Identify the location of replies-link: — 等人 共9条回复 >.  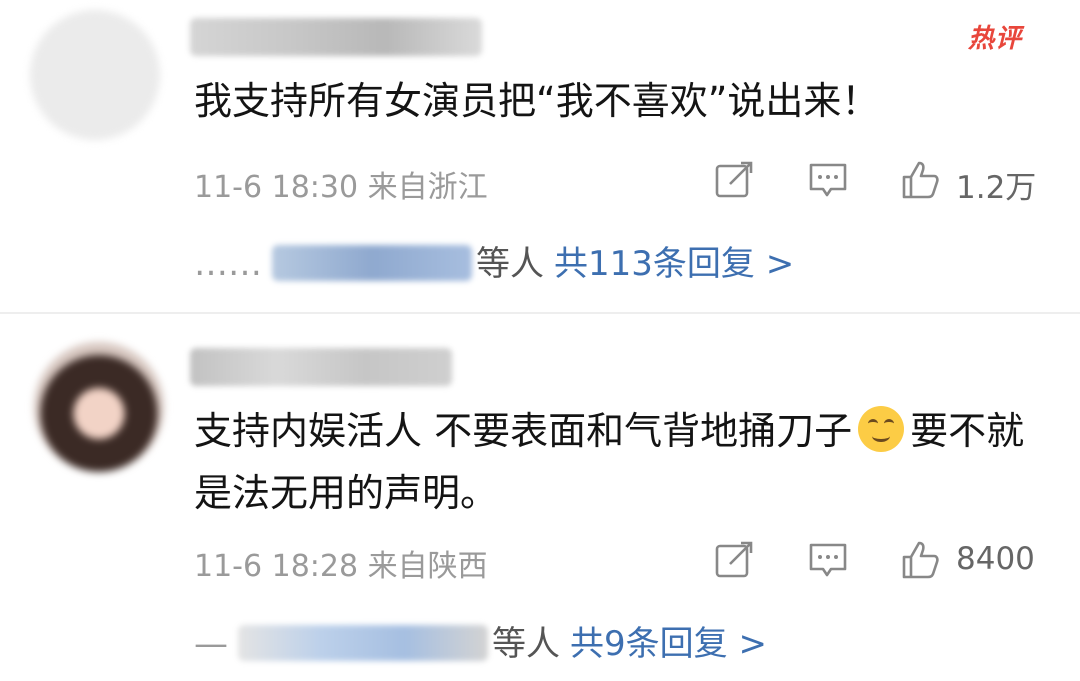
(480, 640).